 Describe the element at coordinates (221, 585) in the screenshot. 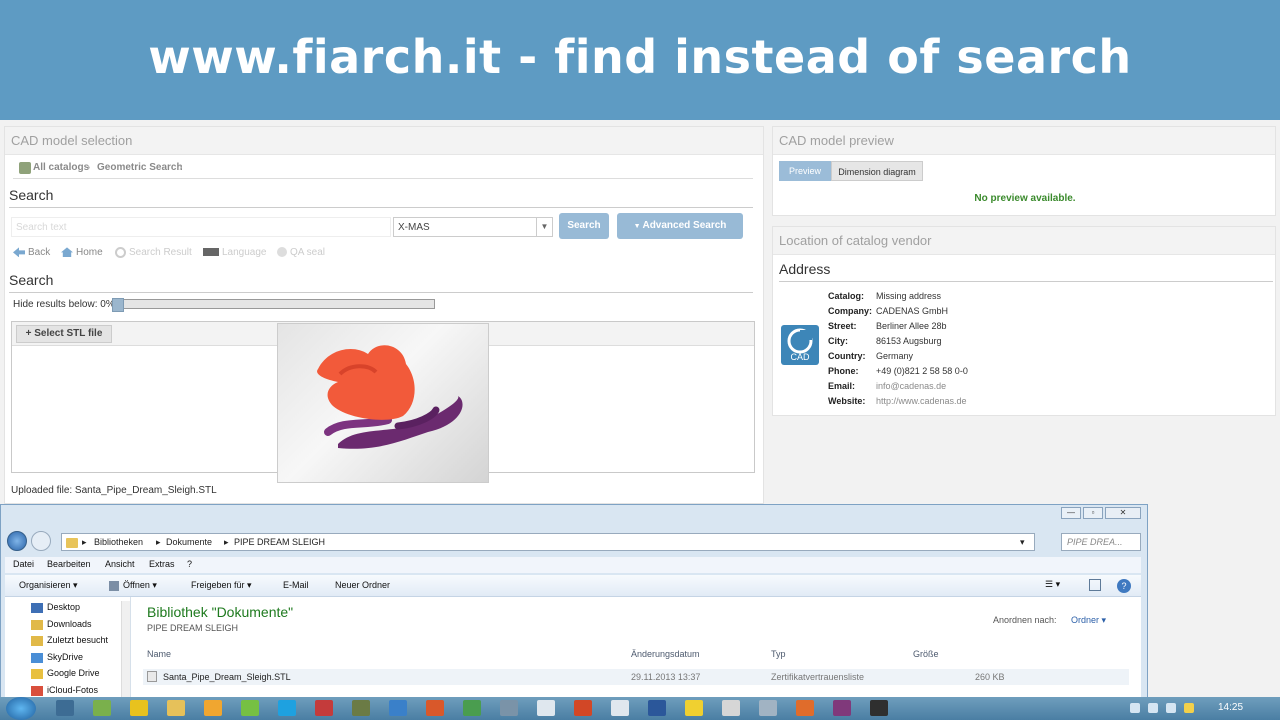

I see `share-button: Freigeben für ▾` at that location.